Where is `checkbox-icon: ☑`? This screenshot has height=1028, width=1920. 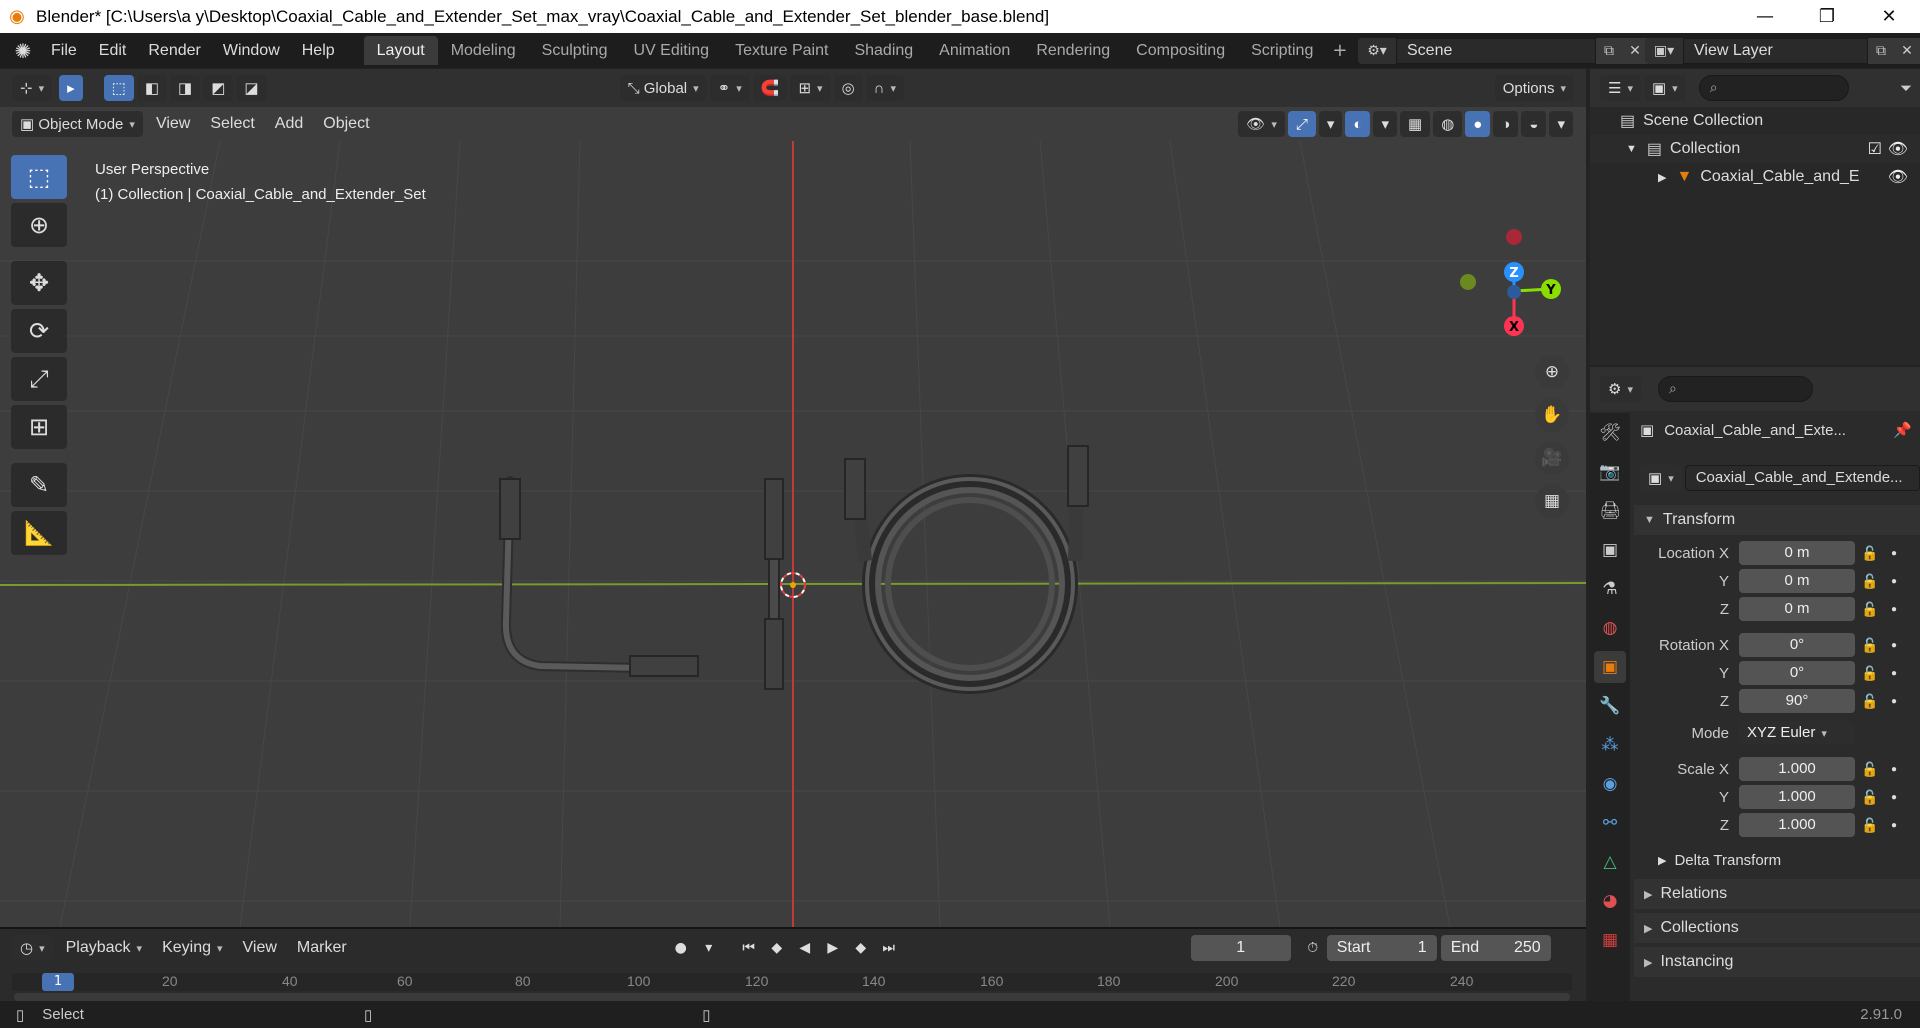 checkbox-icon: ☑ is located at coordinates (1875, 149).